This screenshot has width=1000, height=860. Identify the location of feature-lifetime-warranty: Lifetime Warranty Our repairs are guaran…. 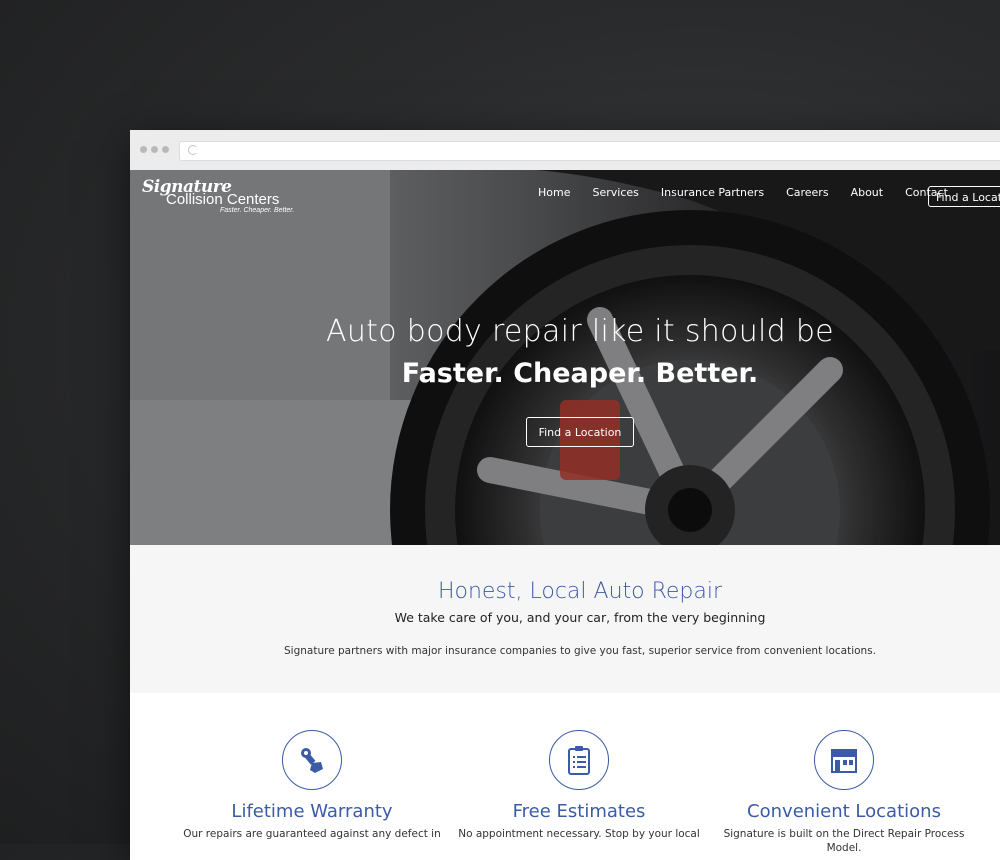
(312, 785).